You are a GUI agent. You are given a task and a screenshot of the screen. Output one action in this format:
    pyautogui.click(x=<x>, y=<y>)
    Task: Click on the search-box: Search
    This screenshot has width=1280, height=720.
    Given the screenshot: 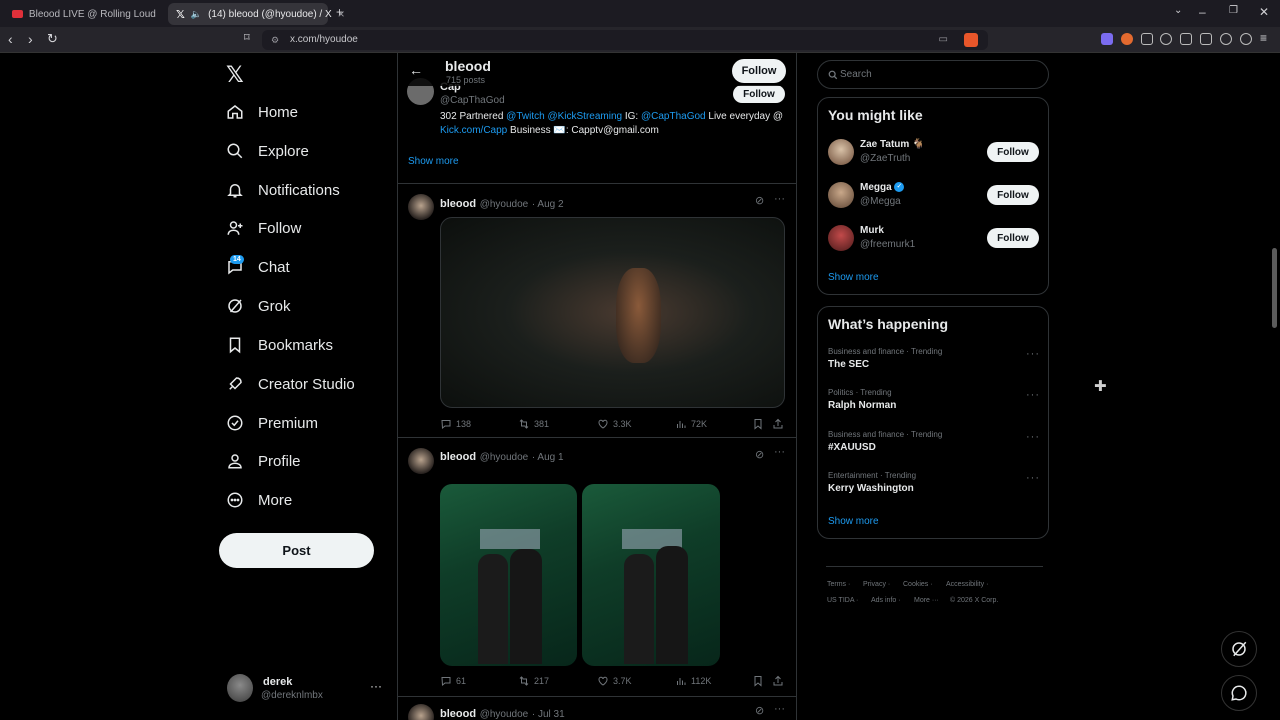 What is the action you would take?
    pyautogui.click(x=933, y=74)
    